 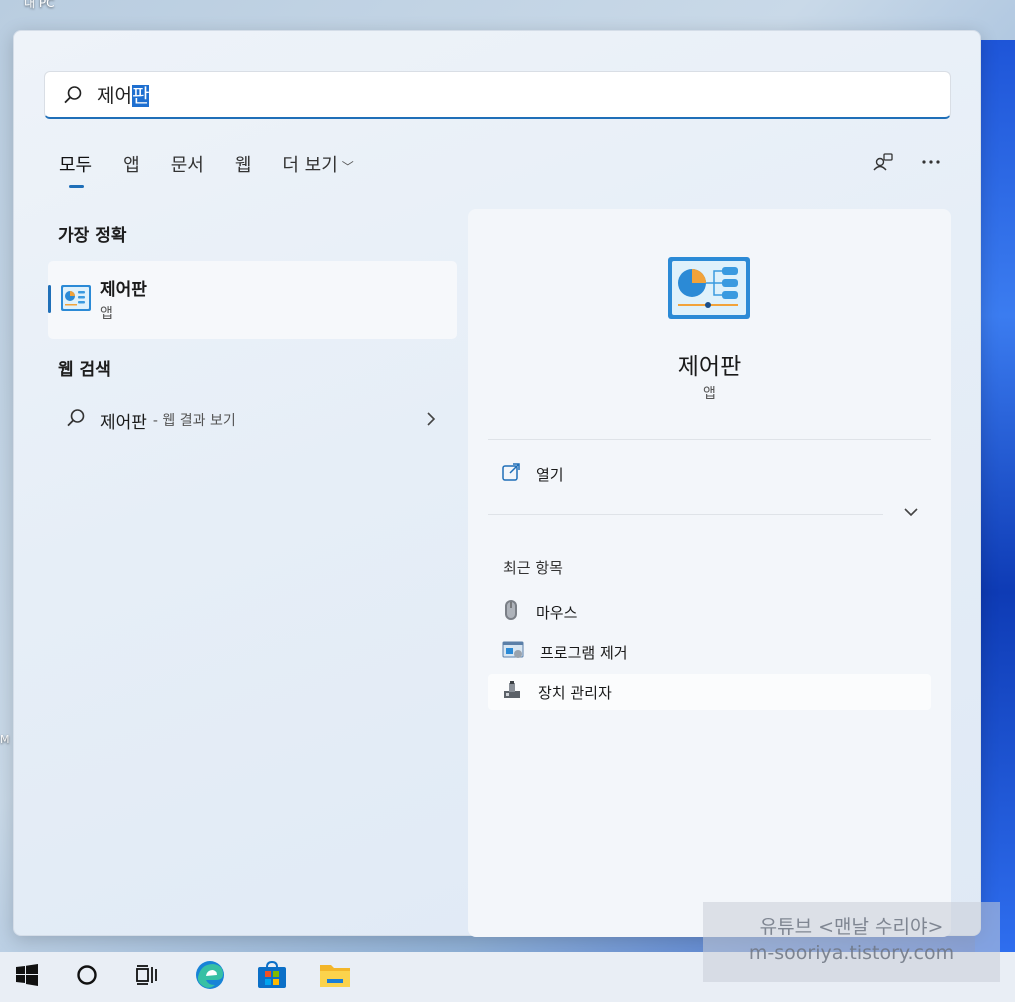 What do you see at coordinates (512, 692) in the screenshot?
I see `device-manager-icon` at bounding box center [512, 692].